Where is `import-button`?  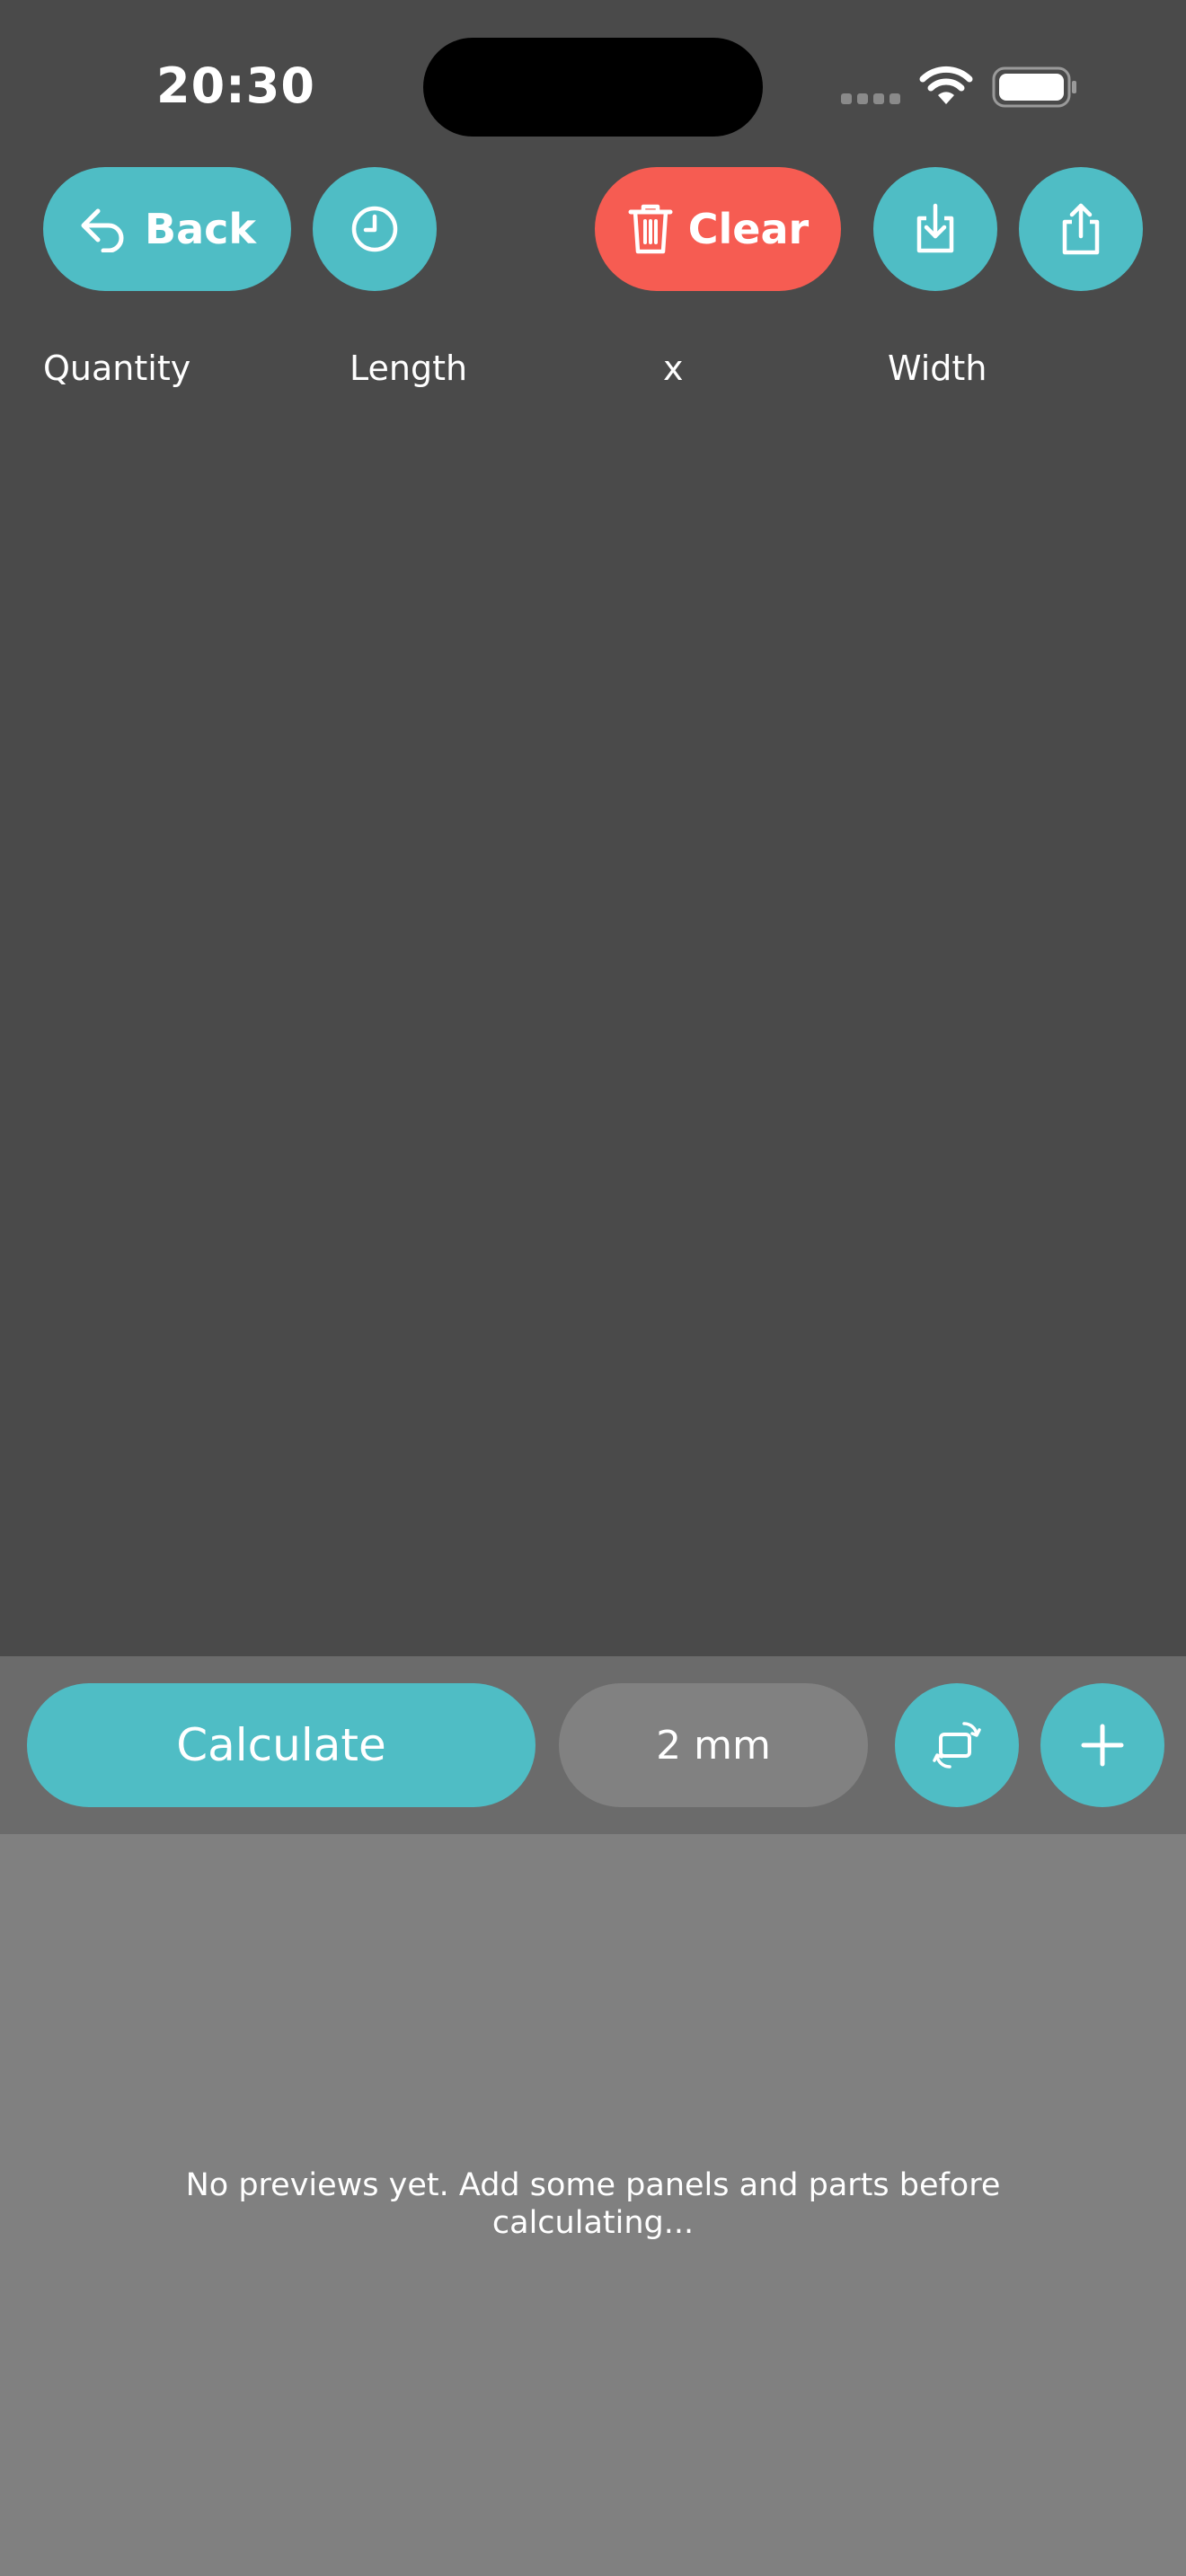 import-button is located at coordinates (935, 229).